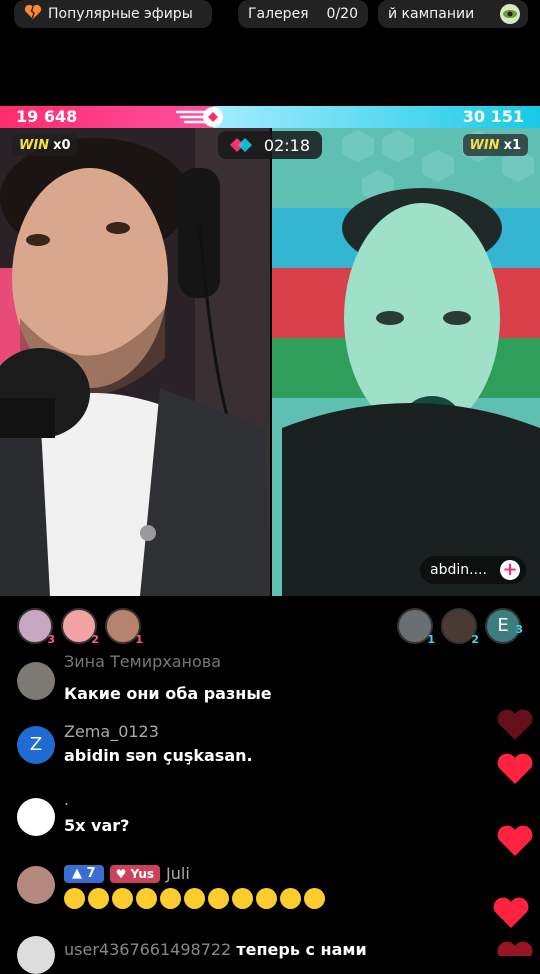  What do you see at coordinates (34, 145) in the screenshot?
I see `host-win-label: WIN` at bounding box center [34, 145].